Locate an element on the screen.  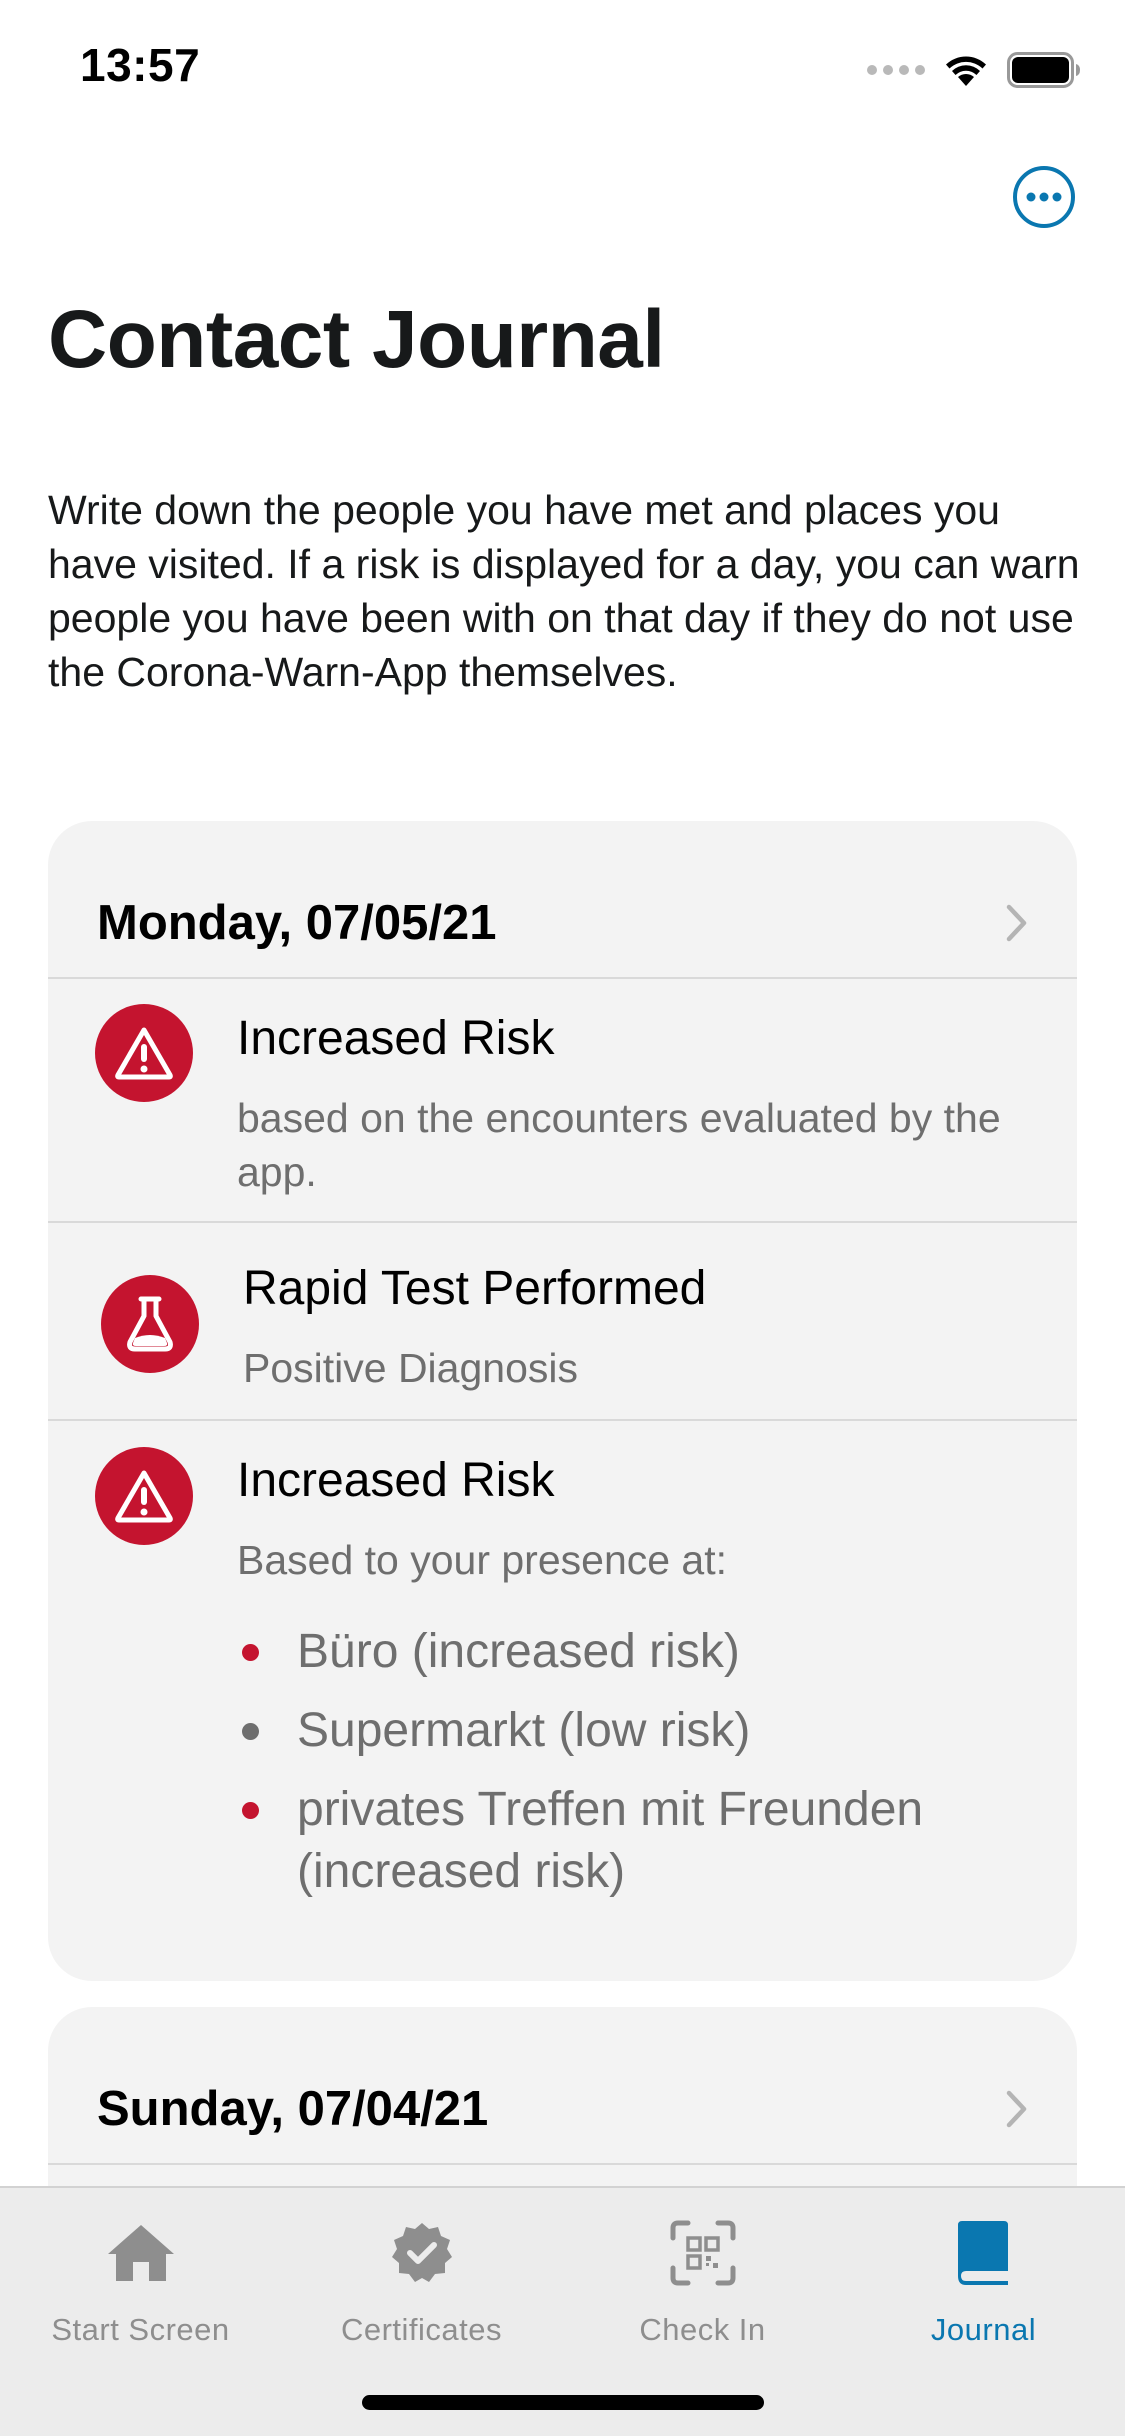
entry-title: Rapid Test Performed is located at coordinates (475, 1288).